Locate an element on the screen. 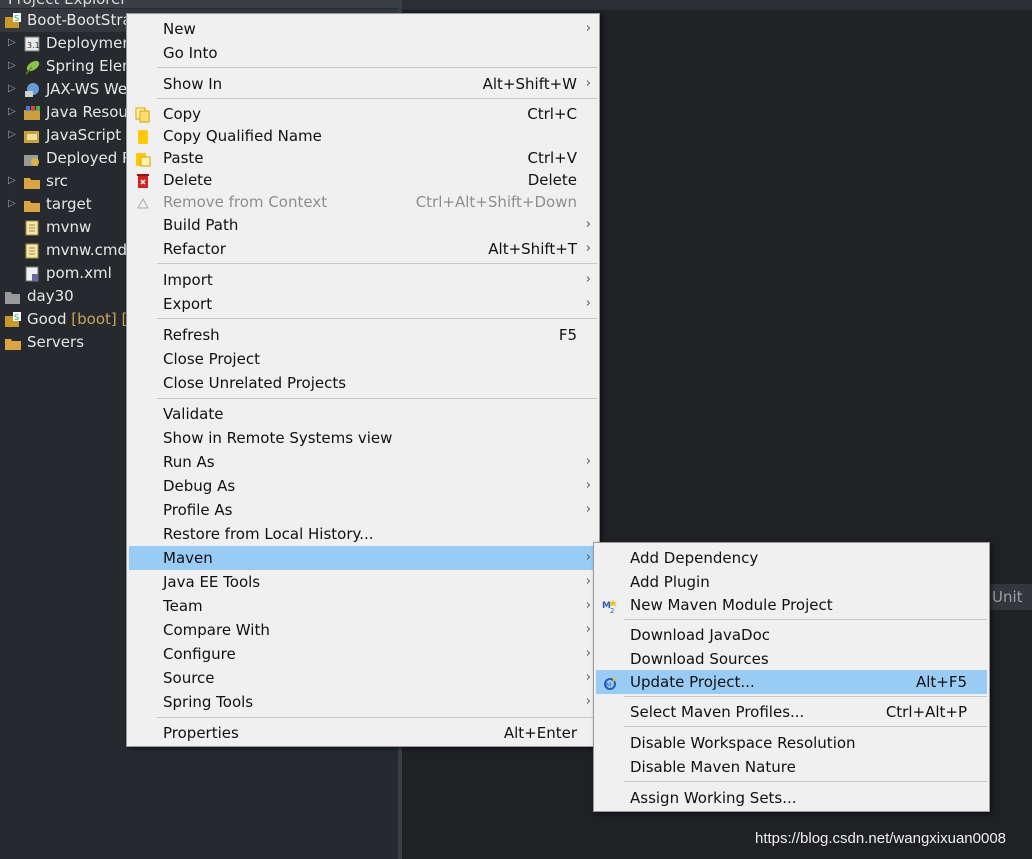 This screenshot has height=859, width=1032. menu-item-update-project: M Update Project... Alt+F5 is located at coordinates (791, 682).